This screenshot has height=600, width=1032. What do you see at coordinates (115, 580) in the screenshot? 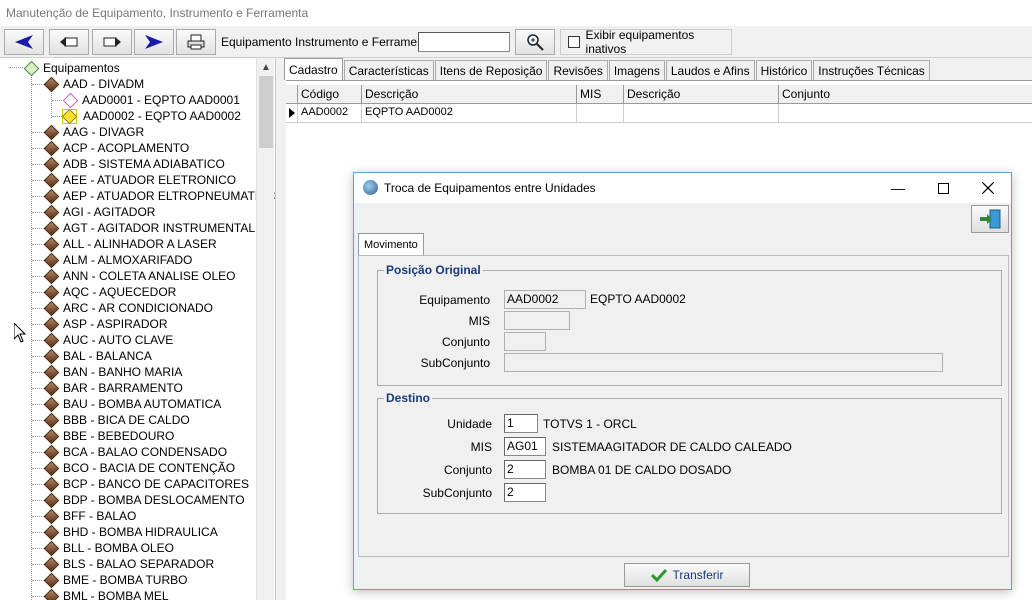
I see `tree-node: BME - BOMBA TURBO` at bounding box center [115, 580].